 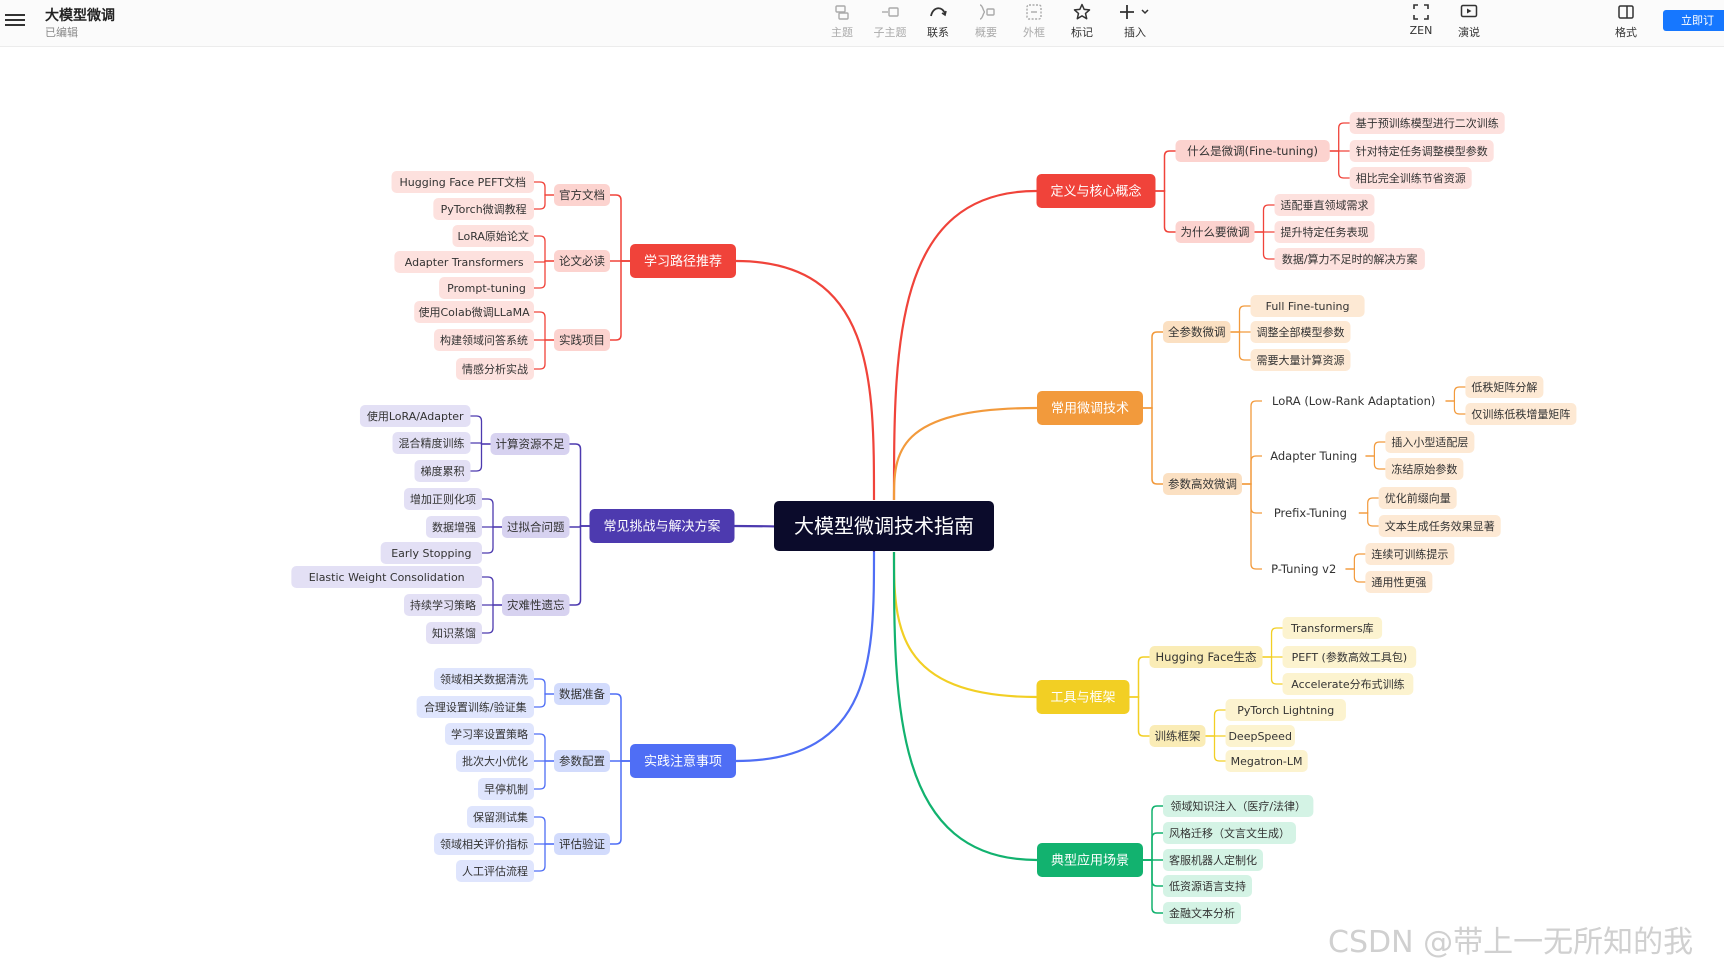 I want to click on leaf-topic: 调整全部模型参数, so click(x=1300, y=332).